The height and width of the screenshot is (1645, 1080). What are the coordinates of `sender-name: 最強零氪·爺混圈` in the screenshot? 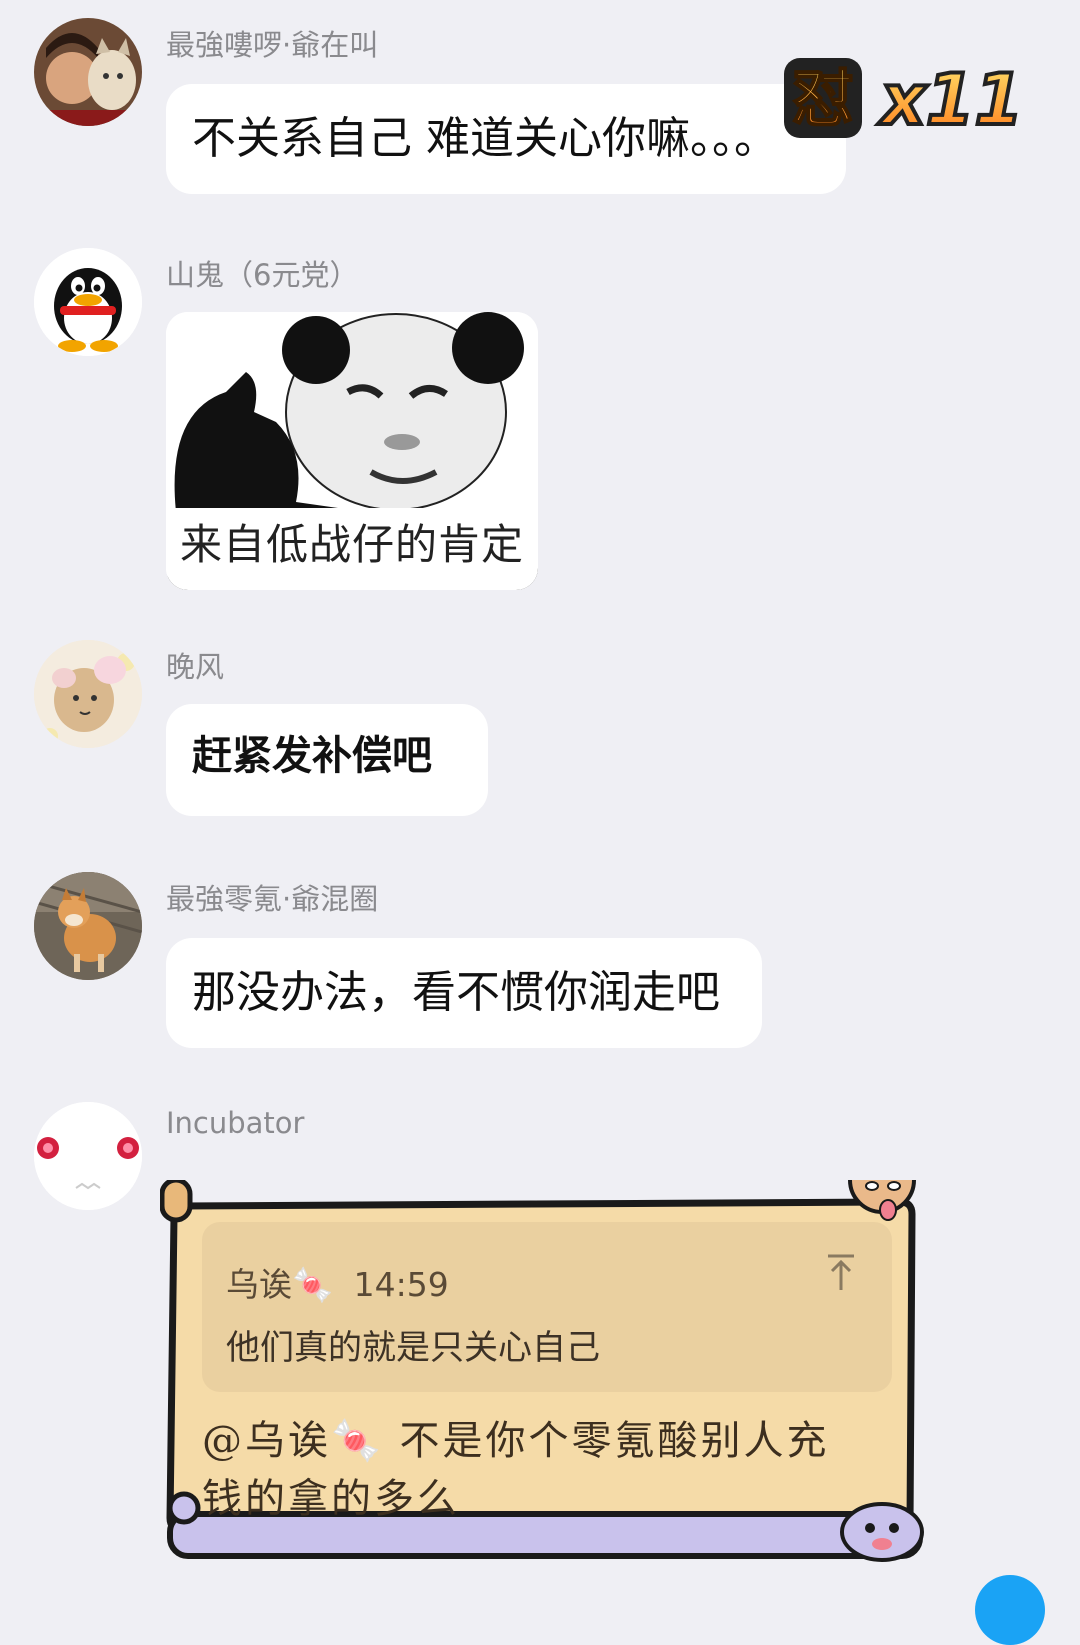 It's located at (272, 897).